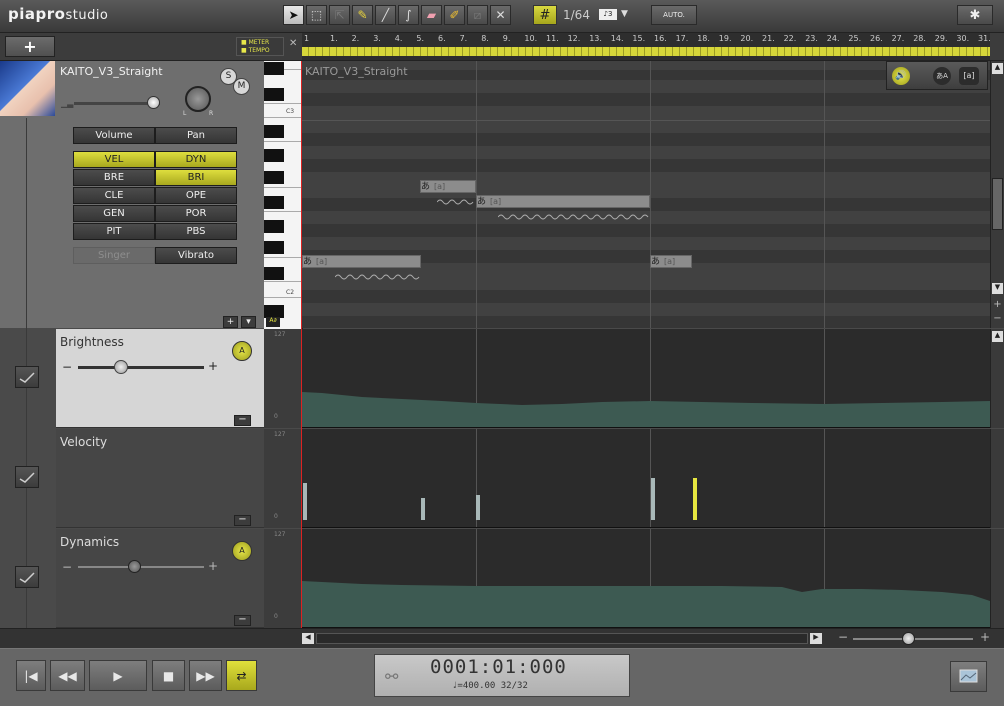 This screenshot has width=1004, height=706. I want to click on settings-gear-icon: ✱, so click(975, 15).